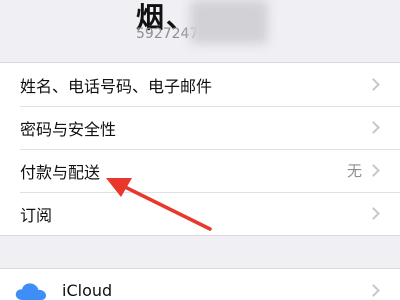  What do you see at coordinates (200, 170) in the screenshot?
I see `row-payment-shipping: 付款与配送 无` at bounding box center [200, 170].